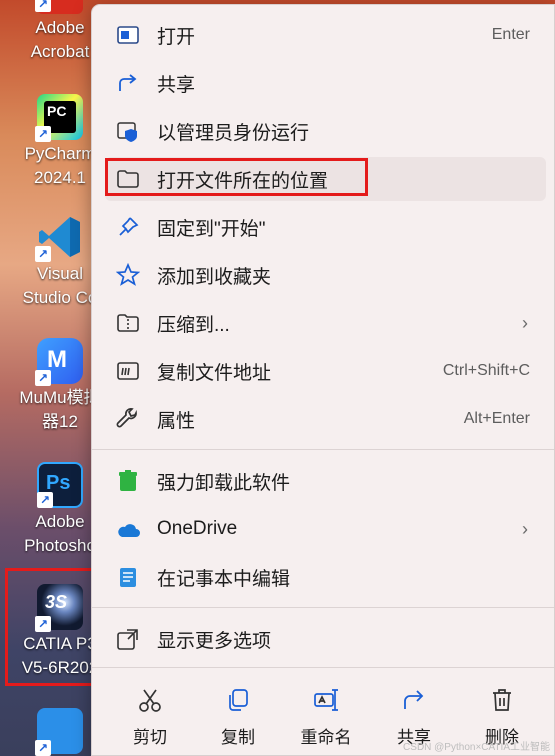 The width and height of the screenshot is (555, 756). I want to click on menu-item-run-as-admin: 以管理员身份运行, so click(325, 131).